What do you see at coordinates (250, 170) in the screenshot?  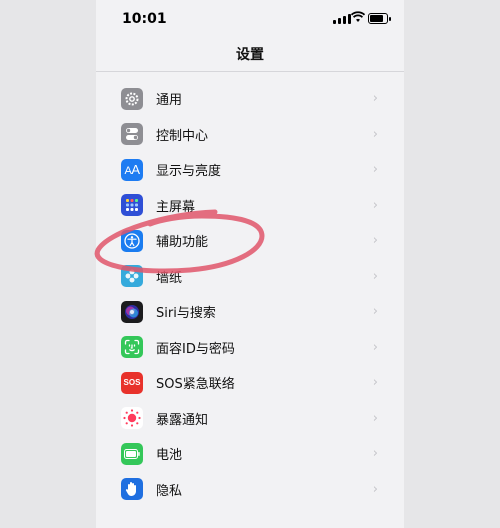 I see `settings-row-display-brightness: AA 显示与亮度 ›` at bounding box center [250, 170].